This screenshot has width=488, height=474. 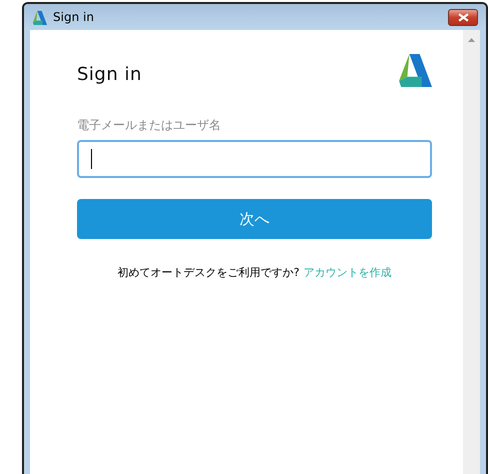 I want to click on next-button: 次へ, so click(x=254, y=219).